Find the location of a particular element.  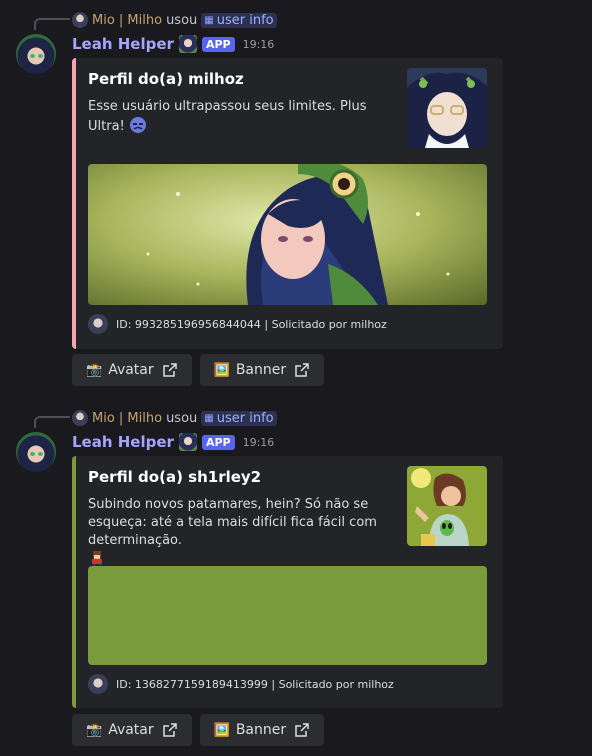

profile-banner-color is located at coordinates (287, 615).